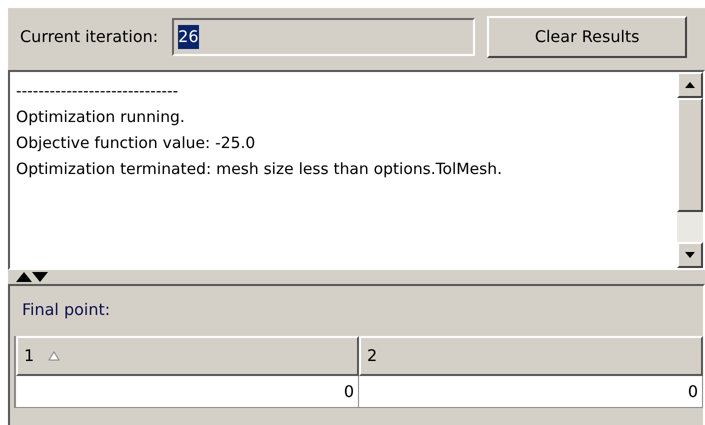 This screenshot has width=705, height=425. I want to click on scroll-down-icon, so click(690, 255).